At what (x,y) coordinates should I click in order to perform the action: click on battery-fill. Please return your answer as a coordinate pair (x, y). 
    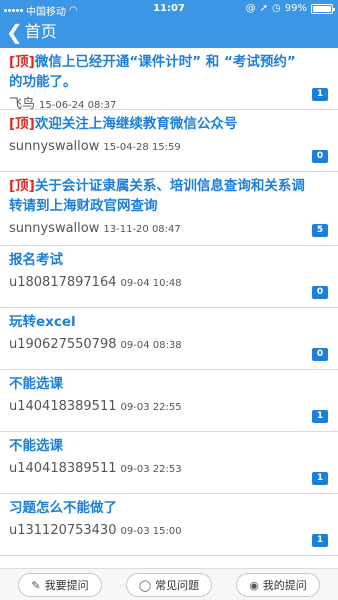
    Looking at the image, I should click on (322, 8).